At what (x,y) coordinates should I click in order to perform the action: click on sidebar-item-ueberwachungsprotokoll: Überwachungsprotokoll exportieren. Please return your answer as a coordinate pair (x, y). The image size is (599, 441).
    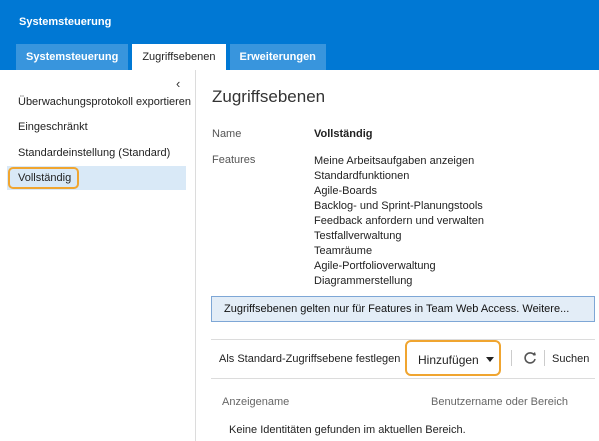
    Looking at the image, I should click on (99, 102).